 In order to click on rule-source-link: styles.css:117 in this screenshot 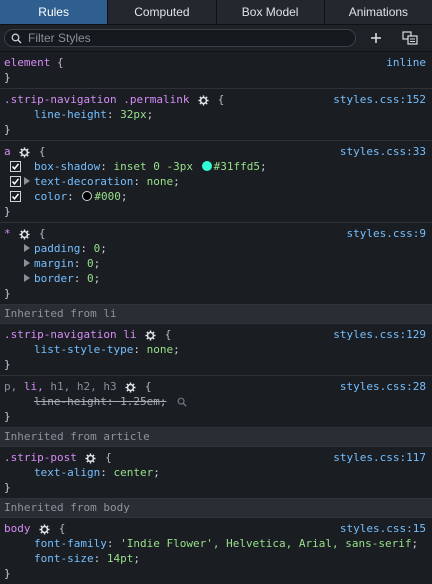, I will do `click(379, 457)`.